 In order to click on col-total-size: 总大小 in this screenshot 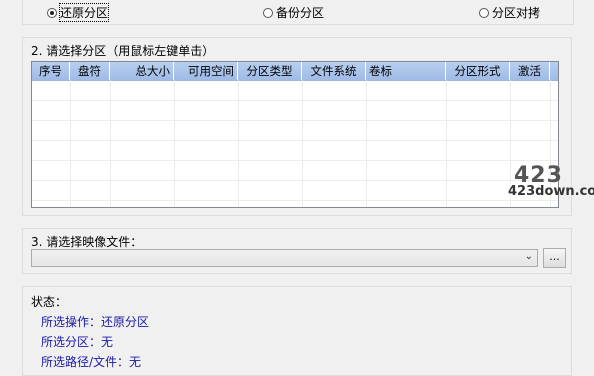, I will do `click(142, 71)`.